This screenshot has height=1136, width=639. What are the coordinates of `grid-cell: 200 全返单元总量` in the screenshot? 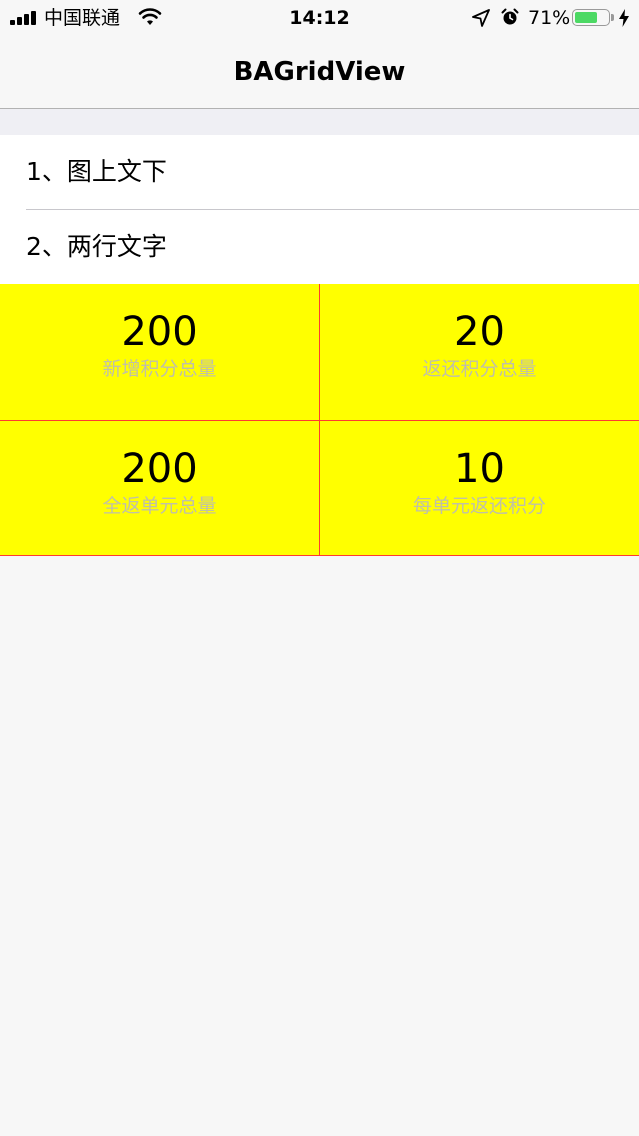 It's located at (159, 489).